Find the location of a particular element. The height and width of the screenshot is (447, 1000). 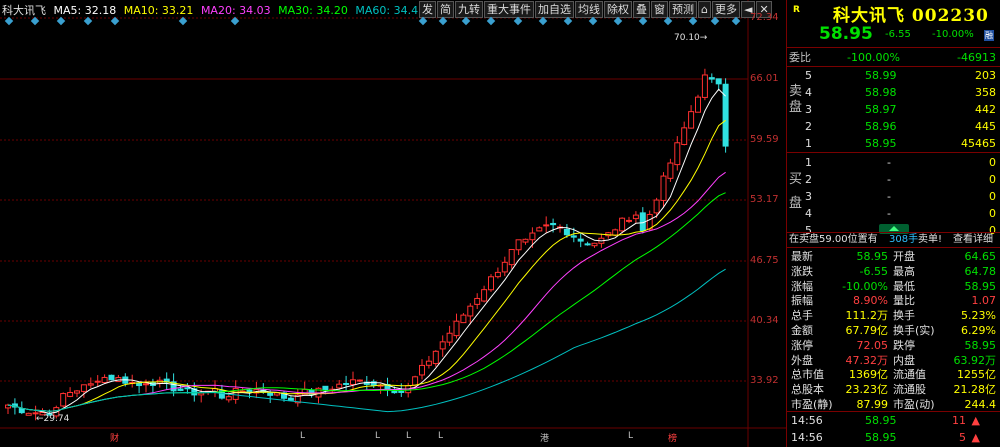

y-label: 40.34 is located at coordinates (764, 320).